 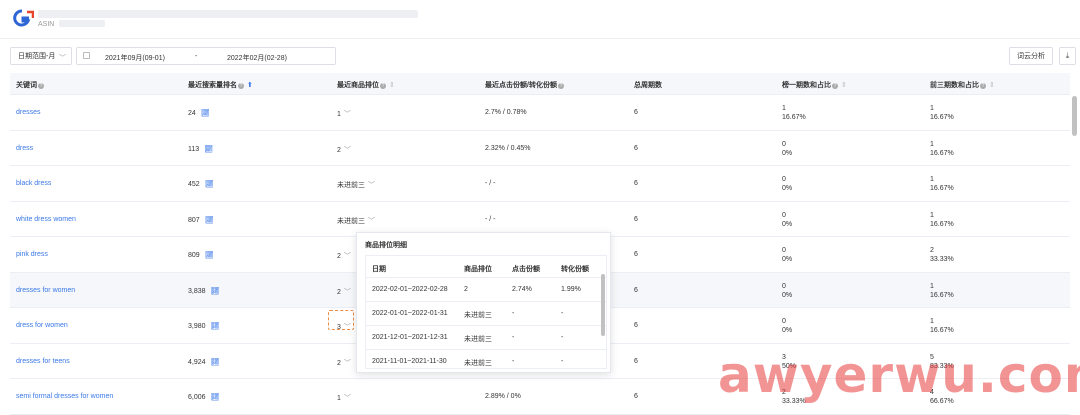 I want to click on search-rank: 113 📈︎, so click(x=201, y=149).